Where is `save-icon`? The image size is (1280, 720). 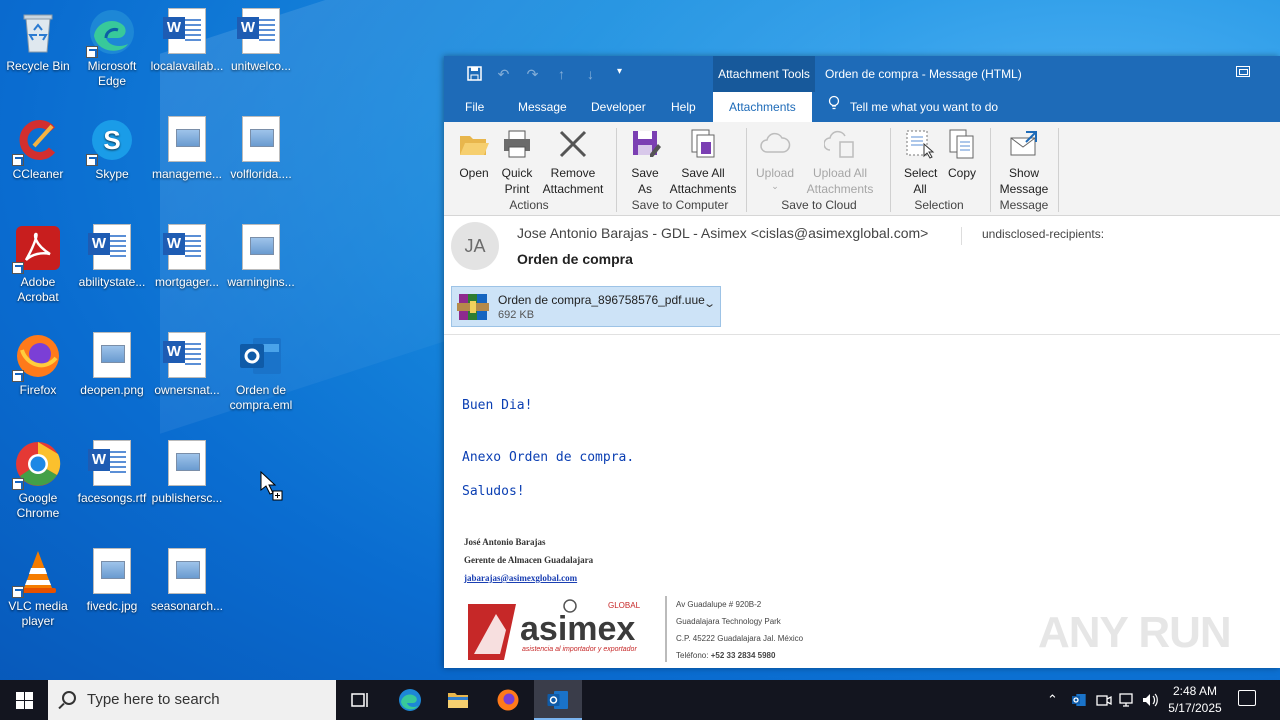
save-icon is located at coordinates (474, 75).